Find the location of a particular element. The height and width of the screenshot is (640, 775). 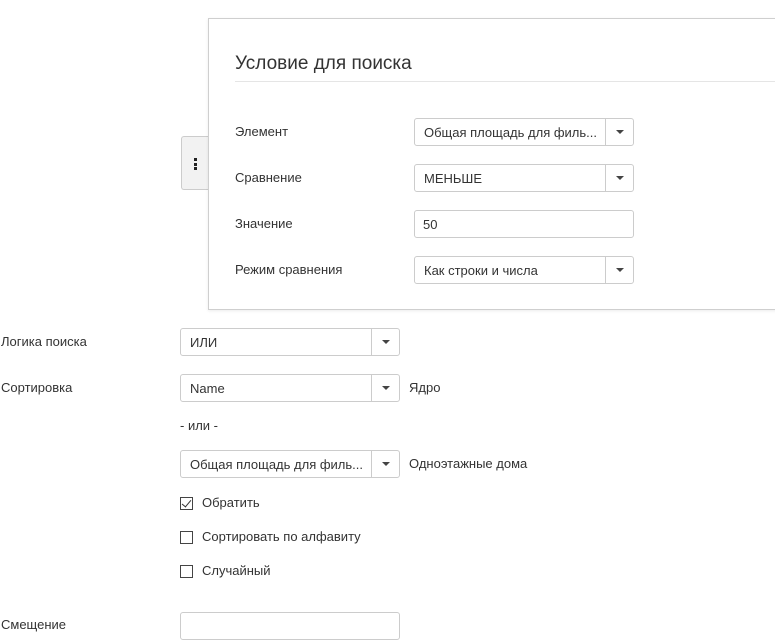

sort-field-value: Name is located at coordinates (207, 388).